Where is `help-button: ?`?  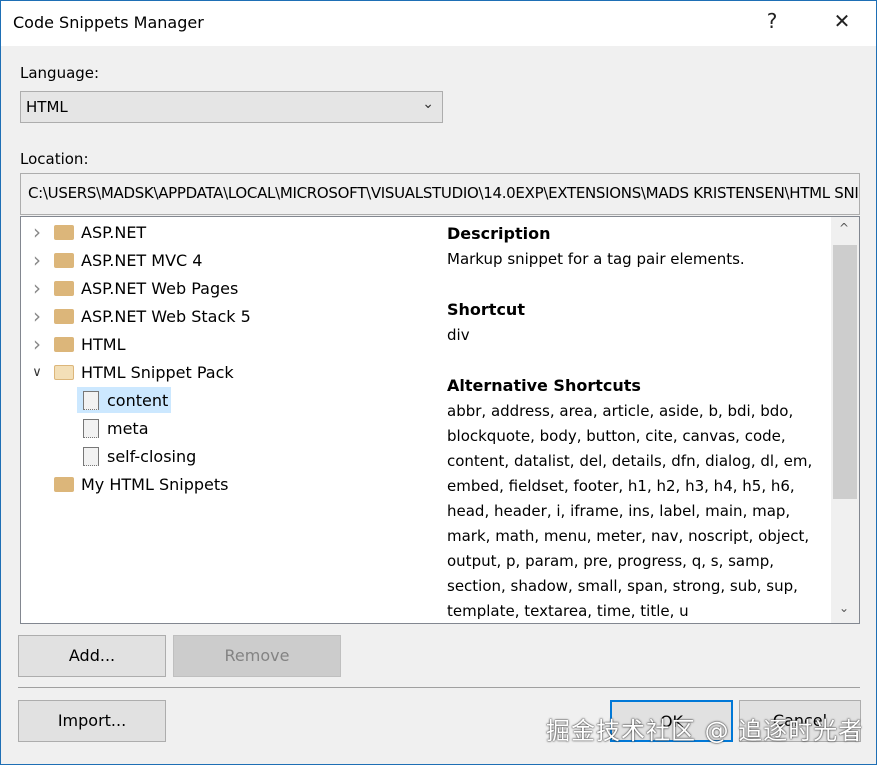 help-button: ? is located at coordinates (772, 21).